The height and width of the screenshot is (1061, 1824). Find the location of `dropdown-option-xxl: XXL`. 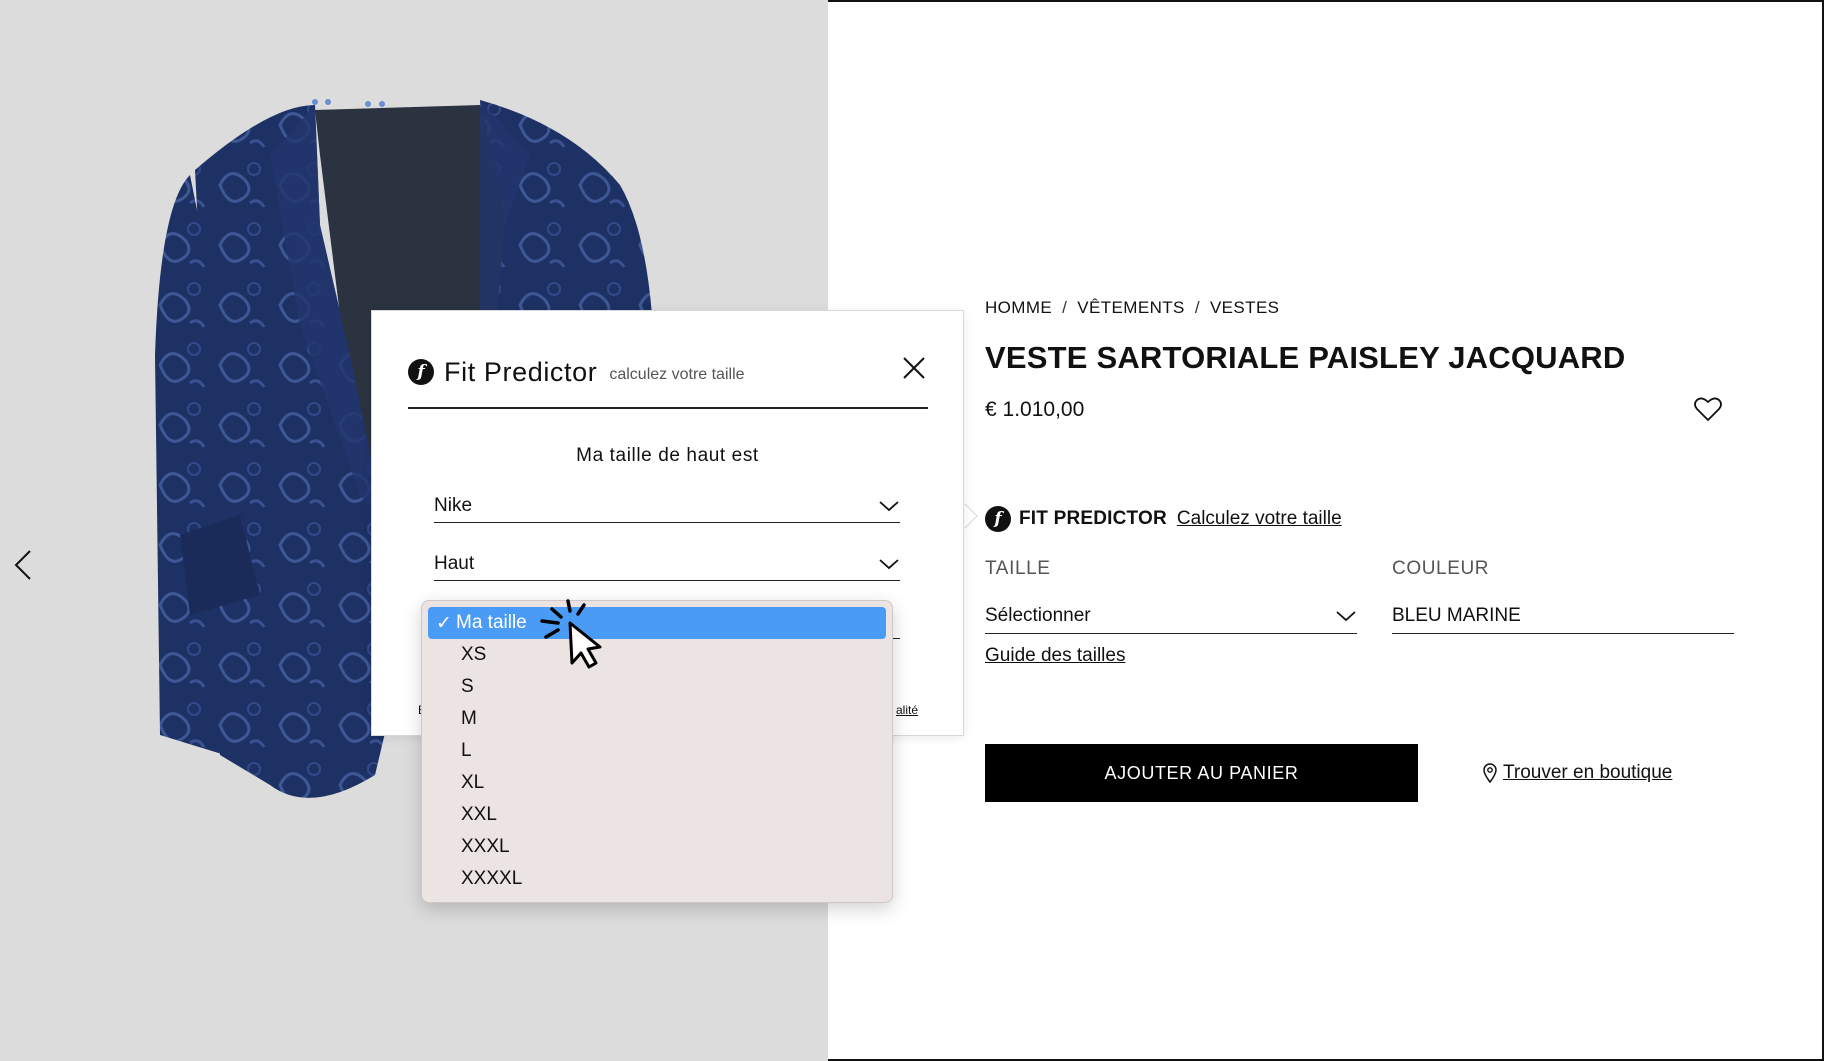

dropdown-option-xxl: XXL is located at coordinates (657, 815).